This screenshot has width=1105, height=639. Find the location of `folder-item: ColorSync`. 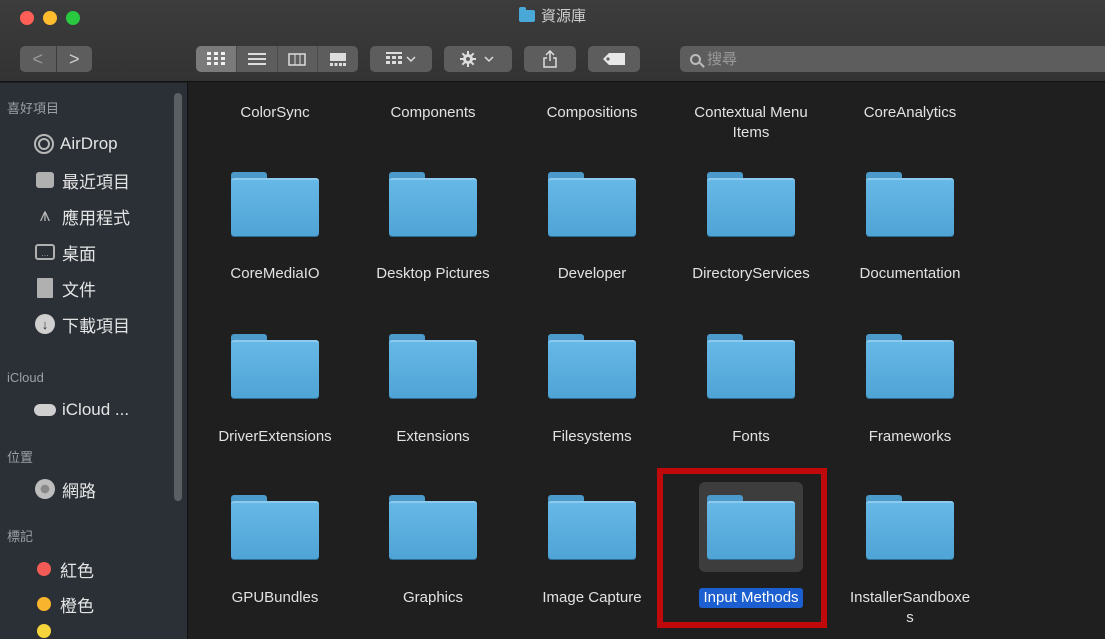

folder-item: ColorSync is located at coordinates (275, 113).